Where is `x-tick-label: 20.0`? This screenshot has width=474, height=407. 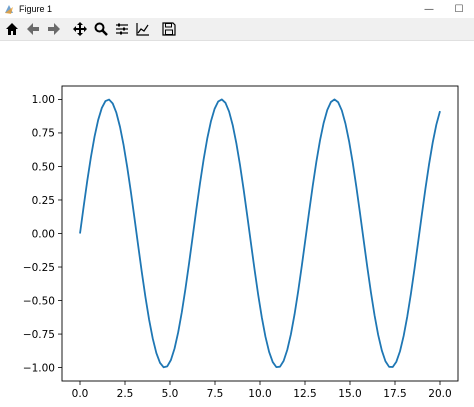 x-tick-label: 20.0 is located at coordinates (439, 394).